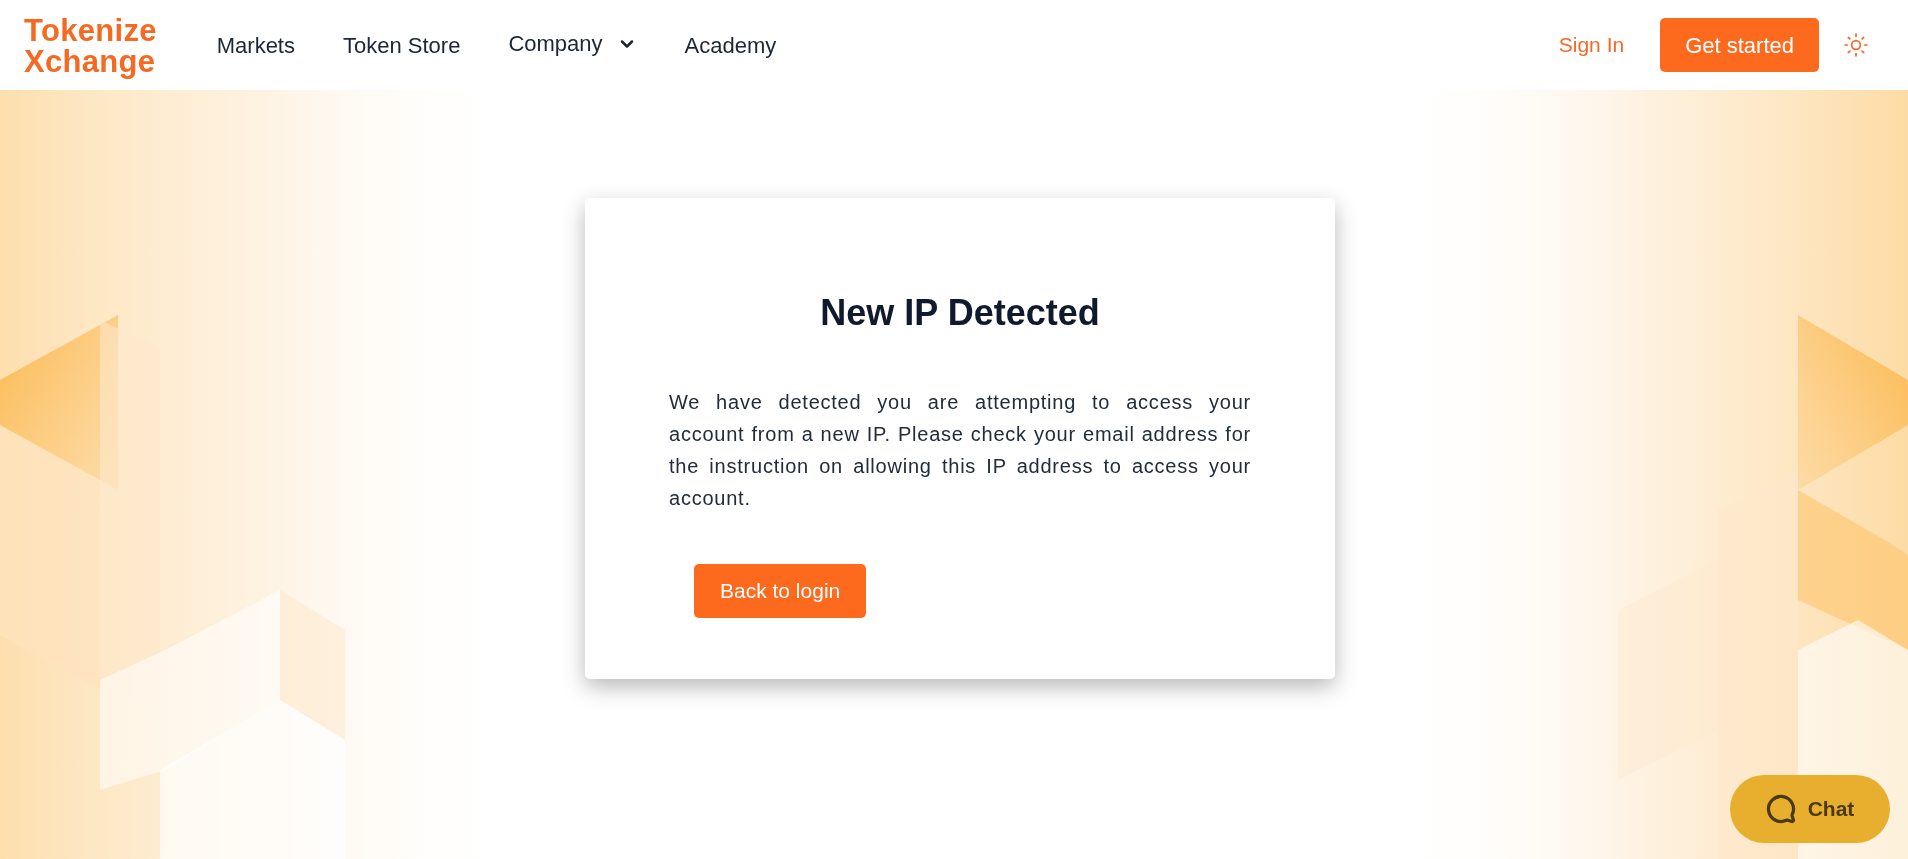 The height and width of the screenshot is (859, 1908). Describe the element at coordinates (572, 45) in the screenshot. I see `nav-dropdown: Company` at that location.